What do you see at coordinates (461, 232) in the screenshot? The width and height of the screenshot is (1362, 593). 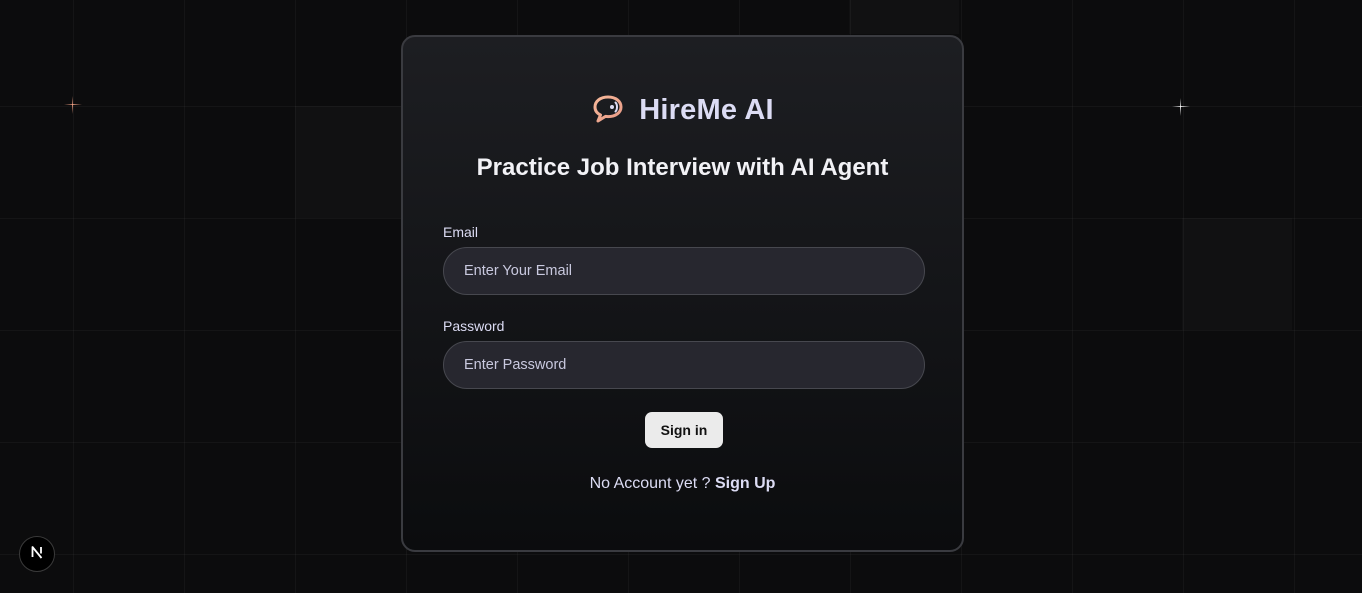 I see `email-label: Email` at bounding box center [461, 232].